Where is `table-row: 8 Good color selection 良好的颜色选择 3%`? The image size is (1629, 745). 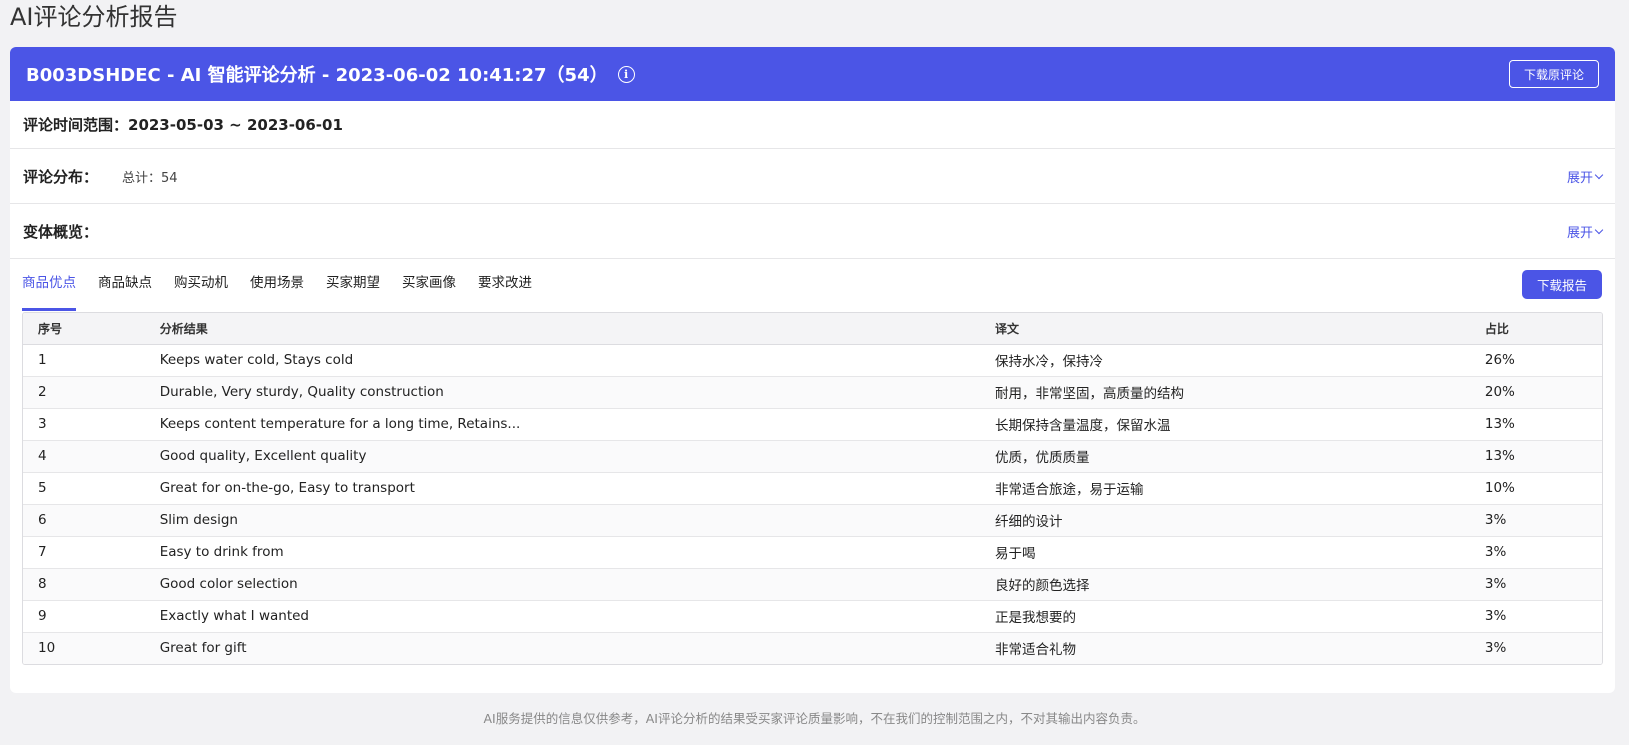 table-row: 8 Good color selection 良好的颜色选择 3% is located at coordinates (812, 584).